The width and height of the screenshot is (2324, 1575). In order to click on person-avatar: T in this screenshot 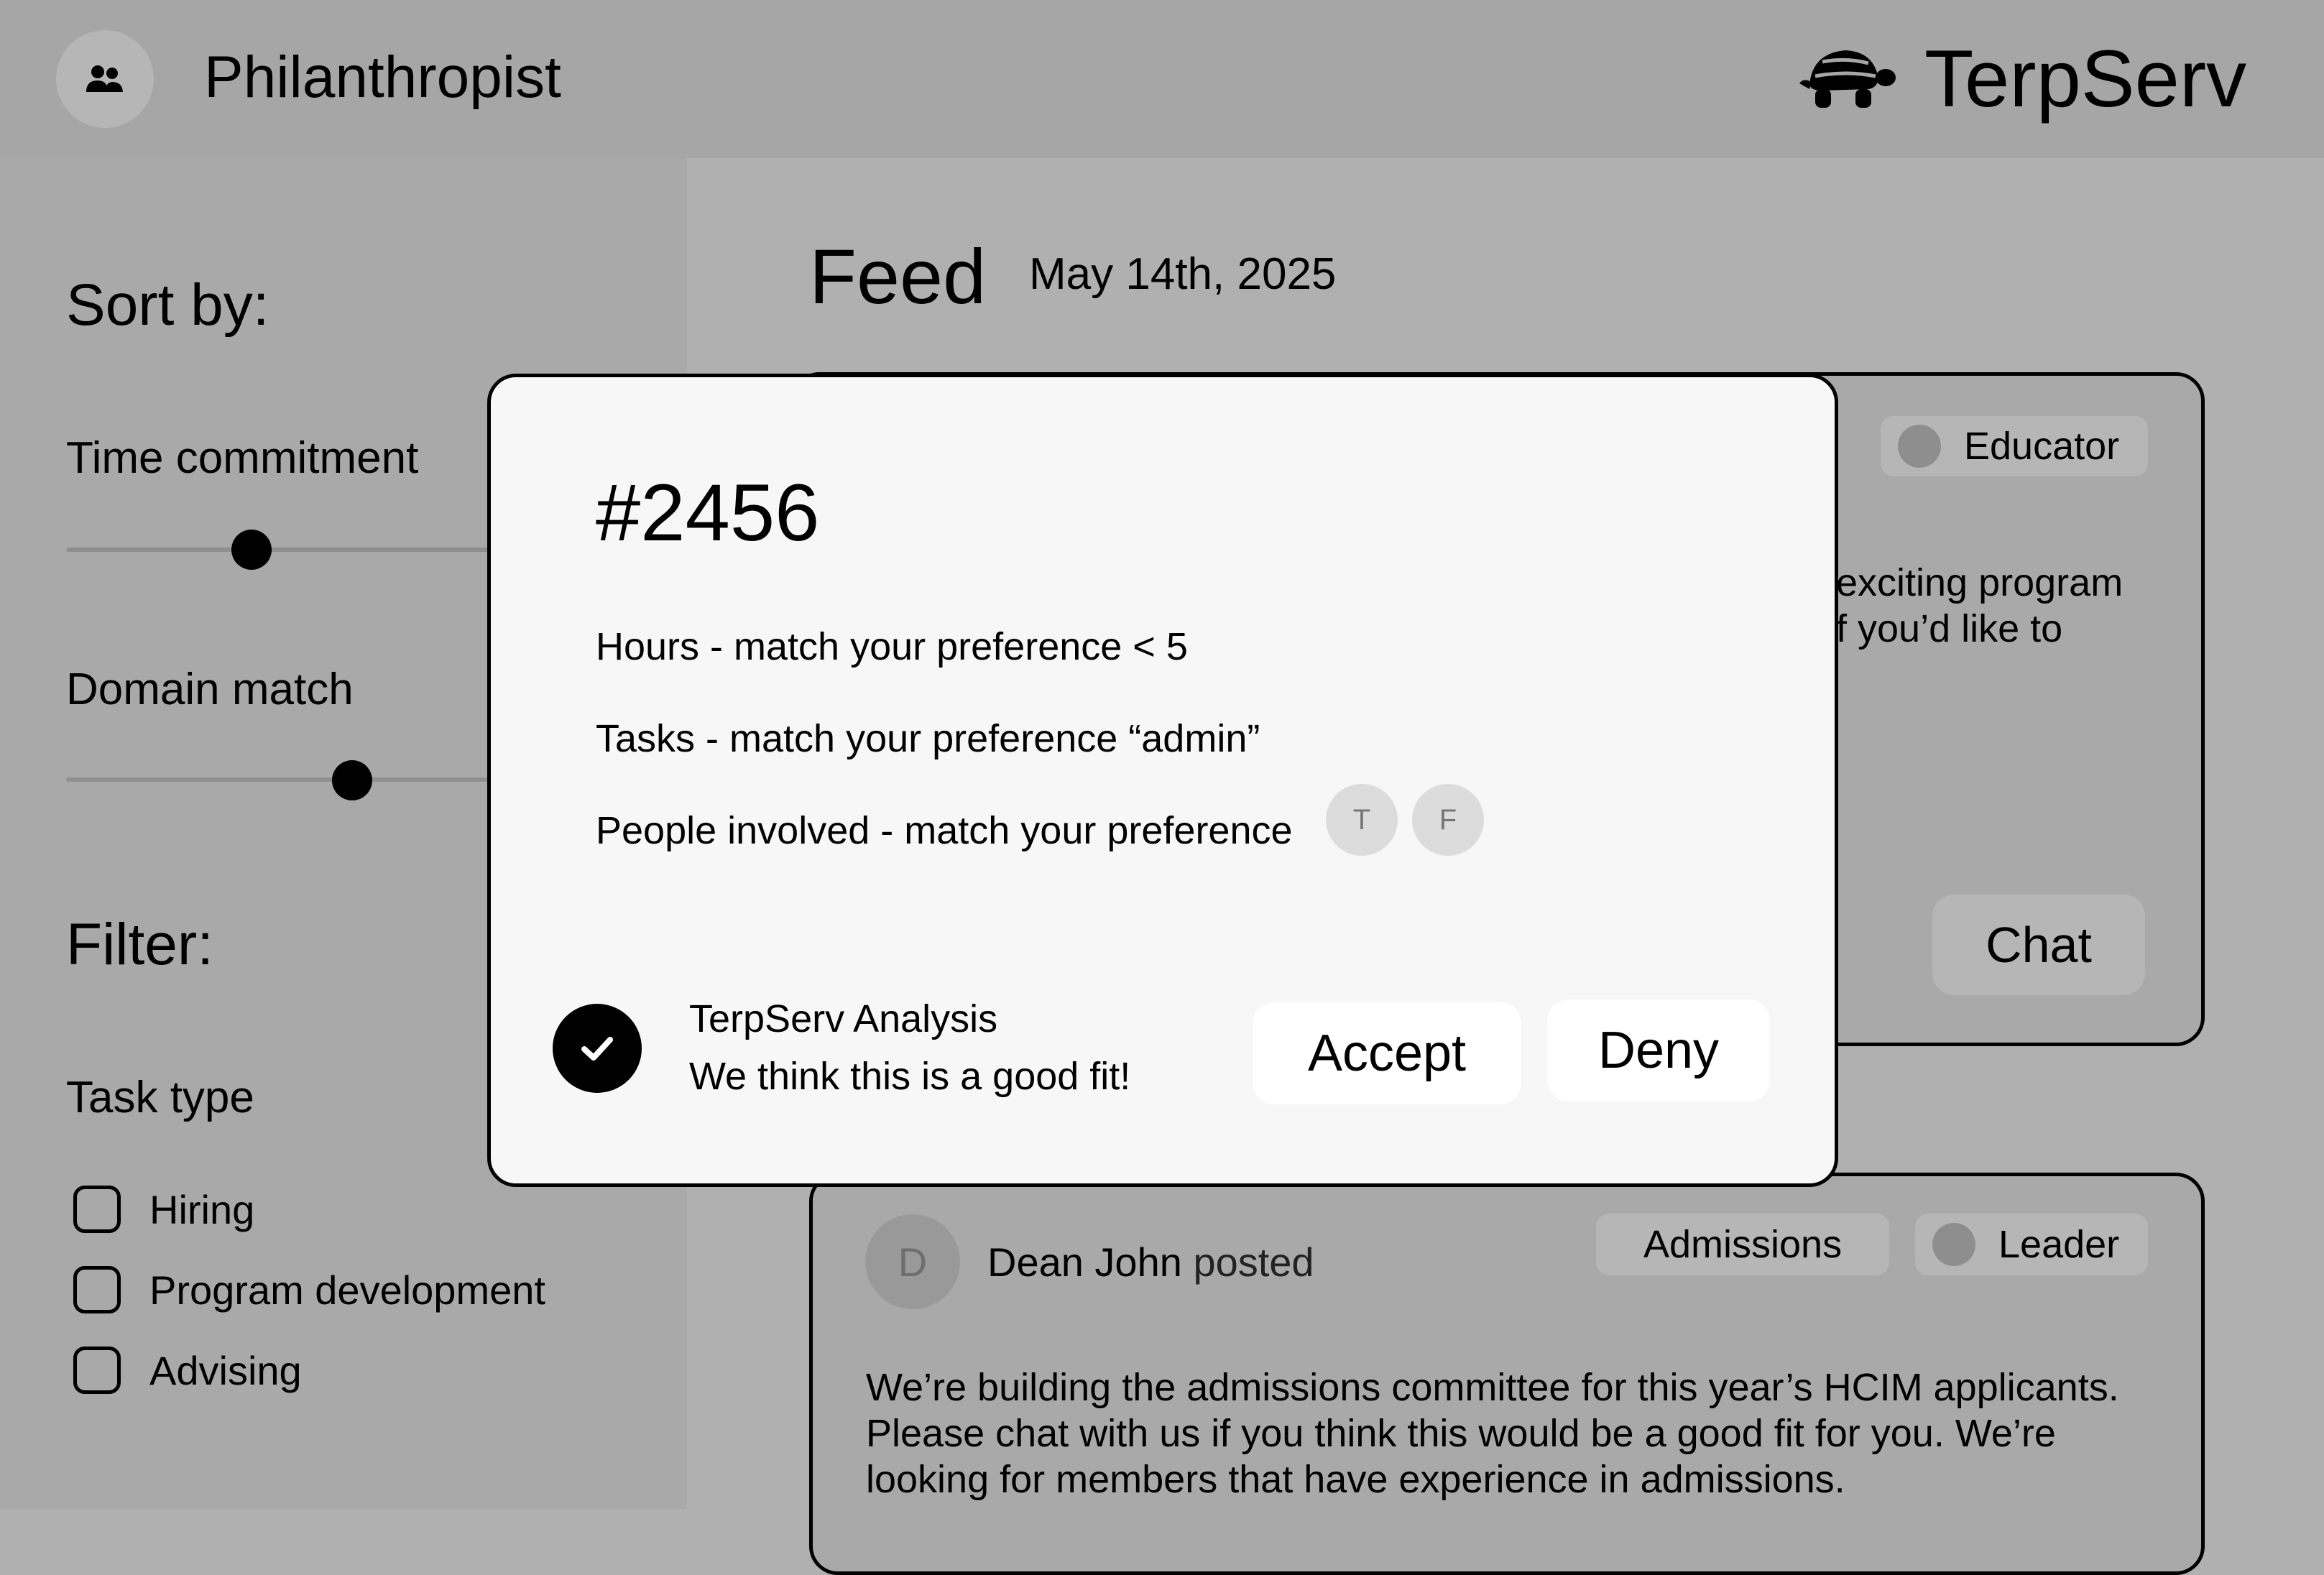, I will do `click(1362, 820)`.